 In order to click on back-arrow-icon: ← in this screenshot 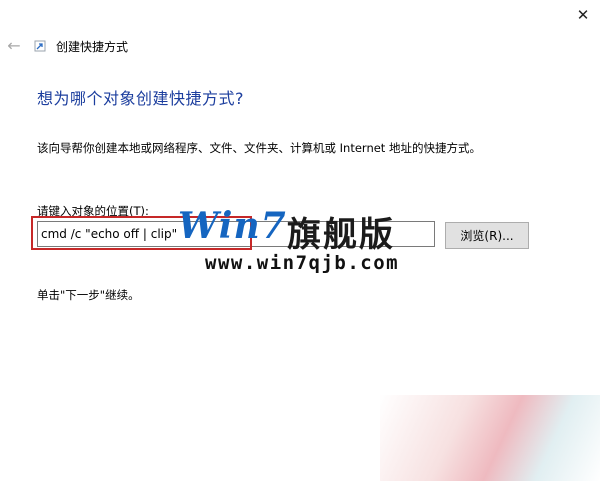, I will do `click(14, 45)`.